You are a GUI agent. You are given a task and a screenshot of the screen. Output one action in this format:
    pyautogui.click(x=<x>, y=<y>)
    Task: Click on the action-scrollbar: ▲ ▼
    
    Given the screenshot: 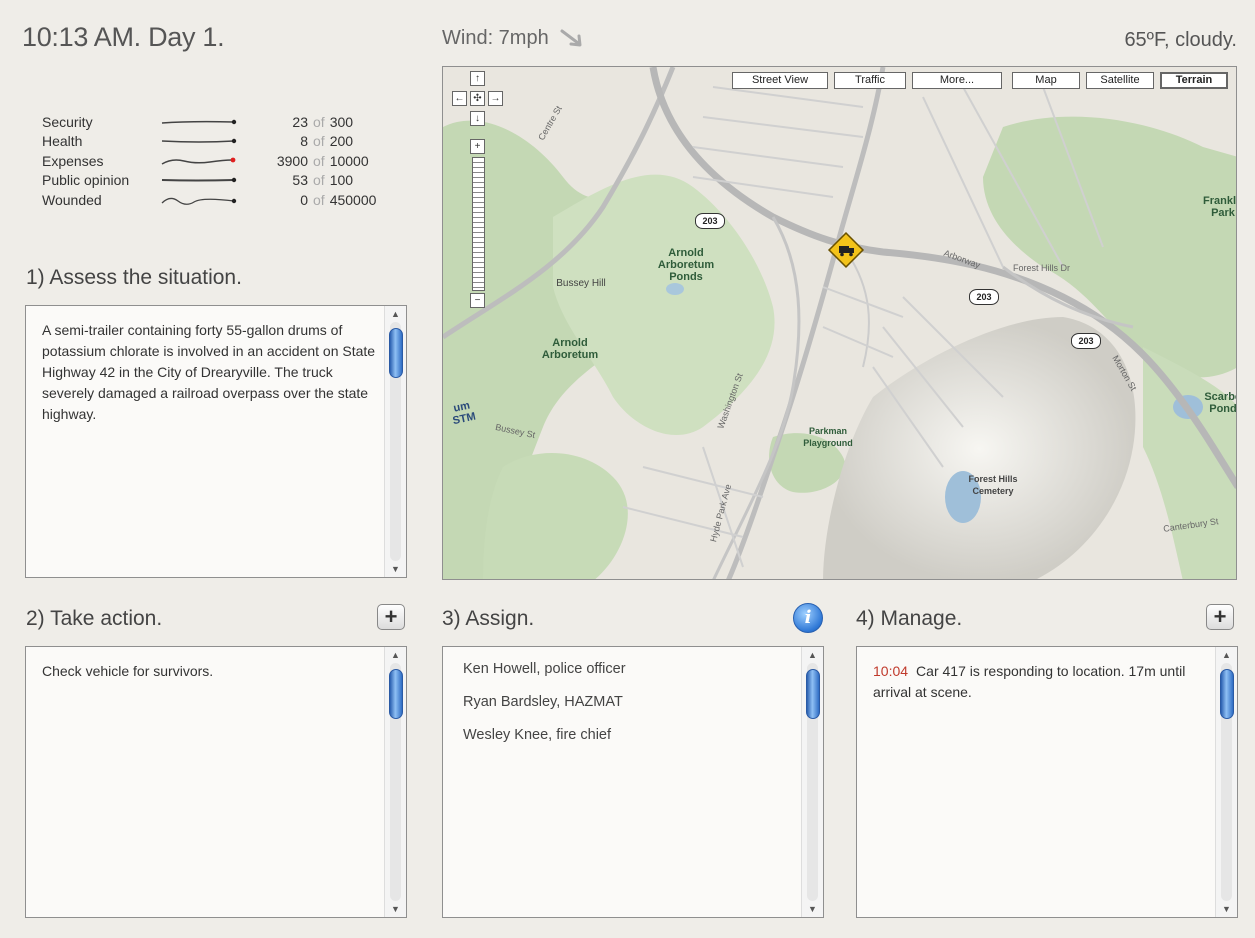 What is the action you would take?
    pyautogui.click(x=395, y=782)
    